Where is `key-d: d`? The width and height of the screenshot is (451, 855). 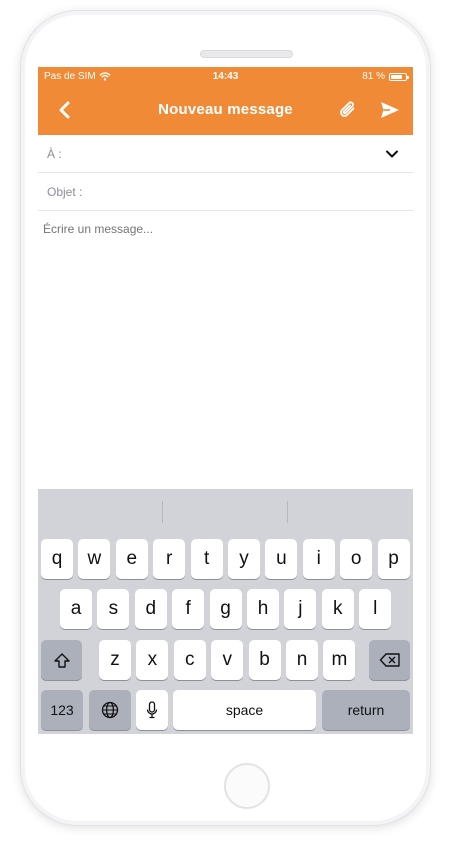 key-d: d is located at coordinates (150, 609).